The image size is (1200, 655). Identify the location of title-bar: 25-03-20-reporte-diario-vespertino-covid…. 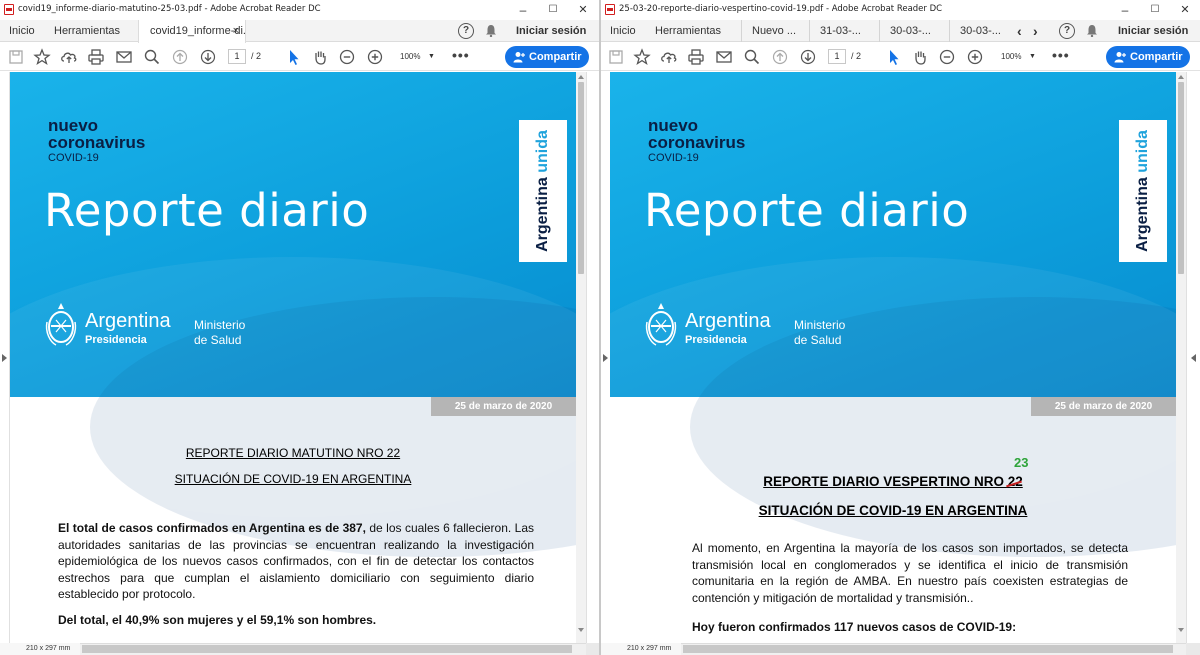
(900, 10).